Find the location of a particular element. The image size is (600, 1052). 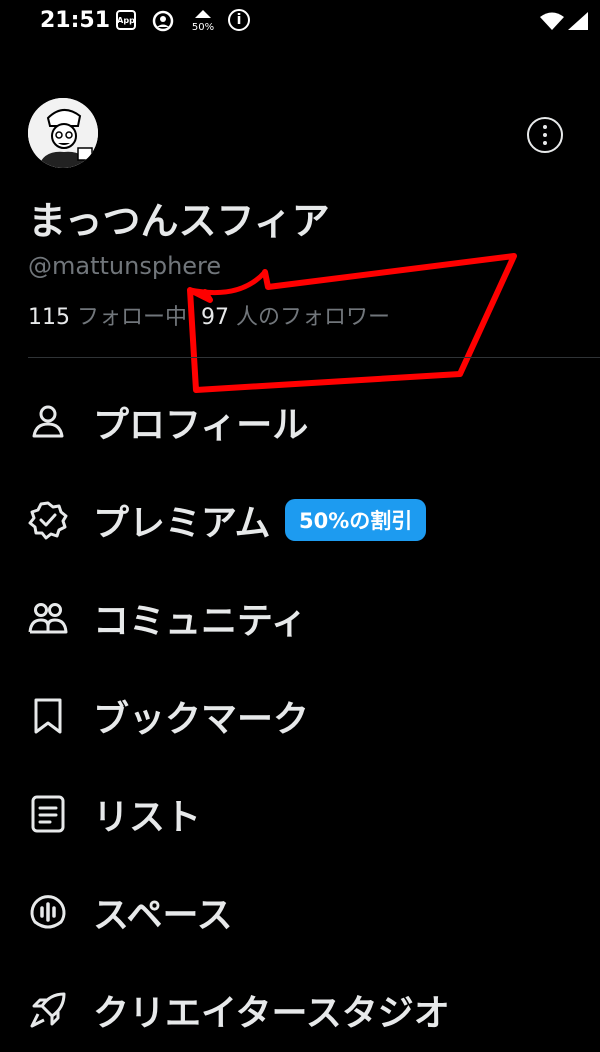

menu-item-label: プロフィール is located at coordinates (201, 425).